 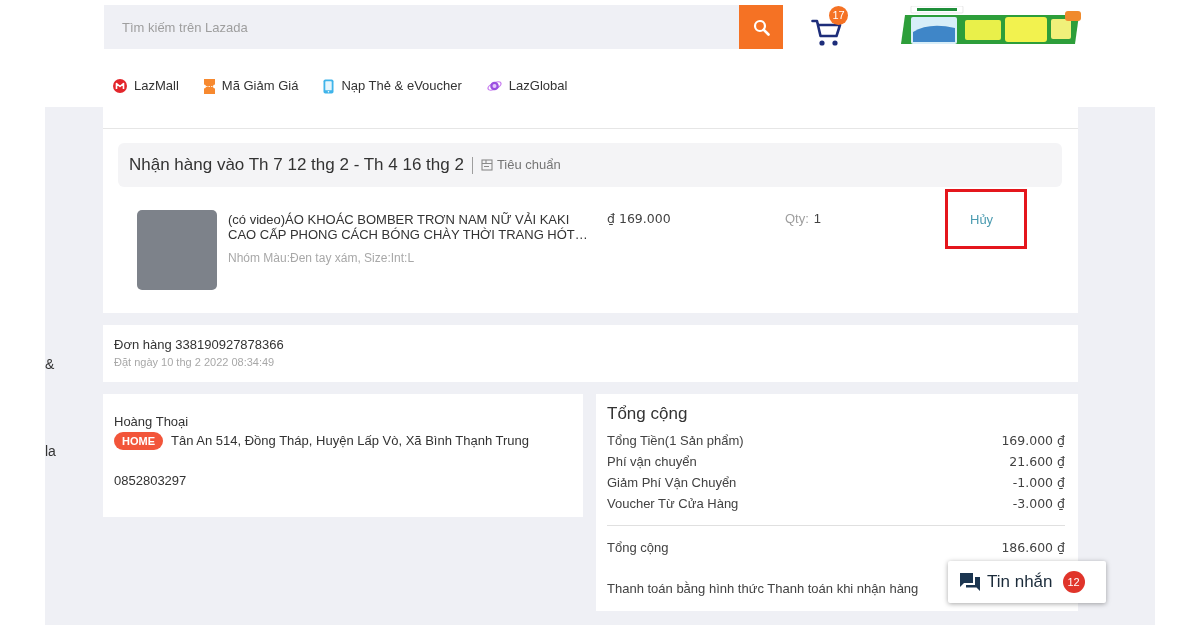 I want to click on package-icon, so click(x=486, y=165).